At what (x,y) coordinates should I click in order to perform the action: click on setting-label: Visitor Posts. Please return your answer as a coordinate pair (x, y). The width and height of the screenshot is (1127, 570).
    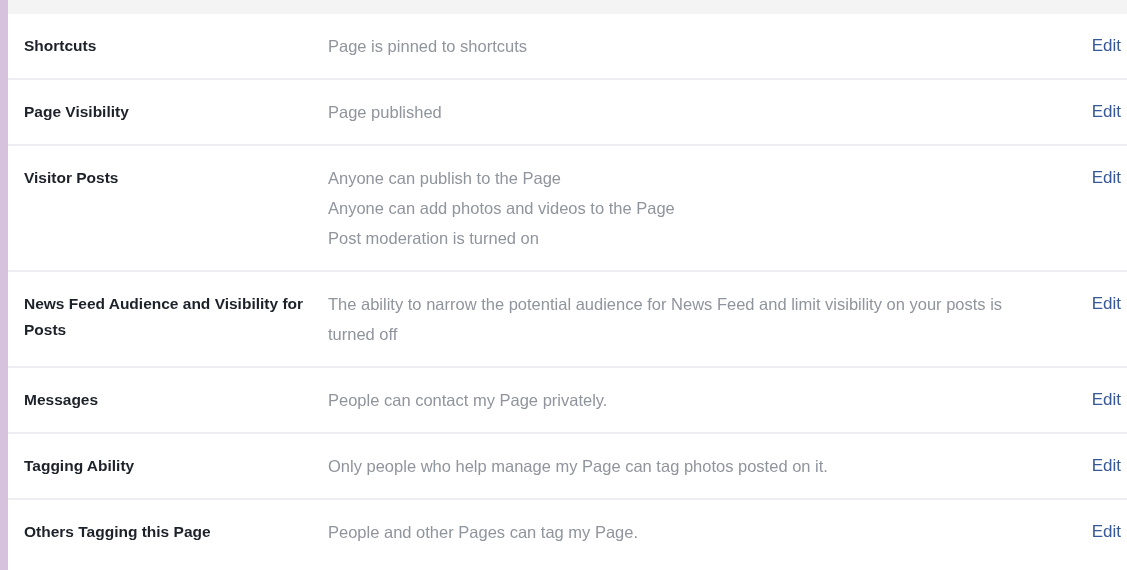
    Looking at the image, I should click on (72, 178).